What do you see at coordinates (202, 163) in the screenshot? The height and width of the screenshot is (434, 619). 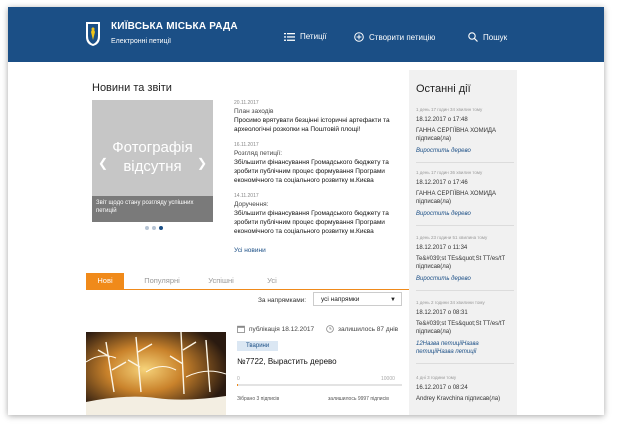 I see `slider-next-icon: ❯` at bounding box center [202, 163].